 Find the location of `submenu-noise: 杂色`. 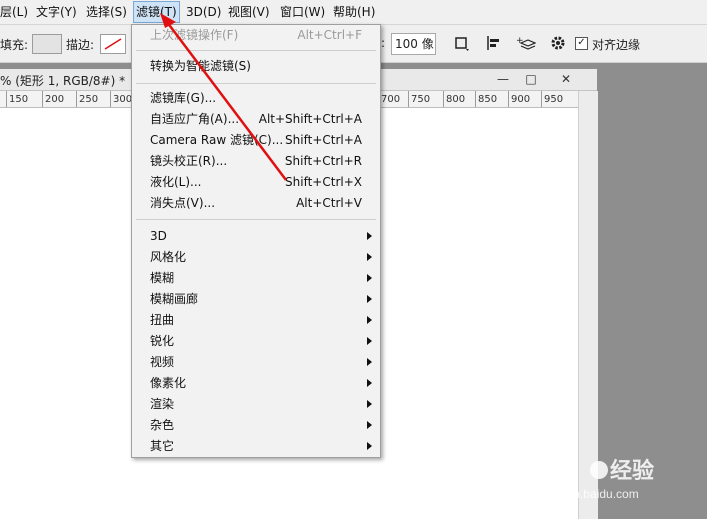

submenu-noise: 杂色 is located at coordinates (256, 425).